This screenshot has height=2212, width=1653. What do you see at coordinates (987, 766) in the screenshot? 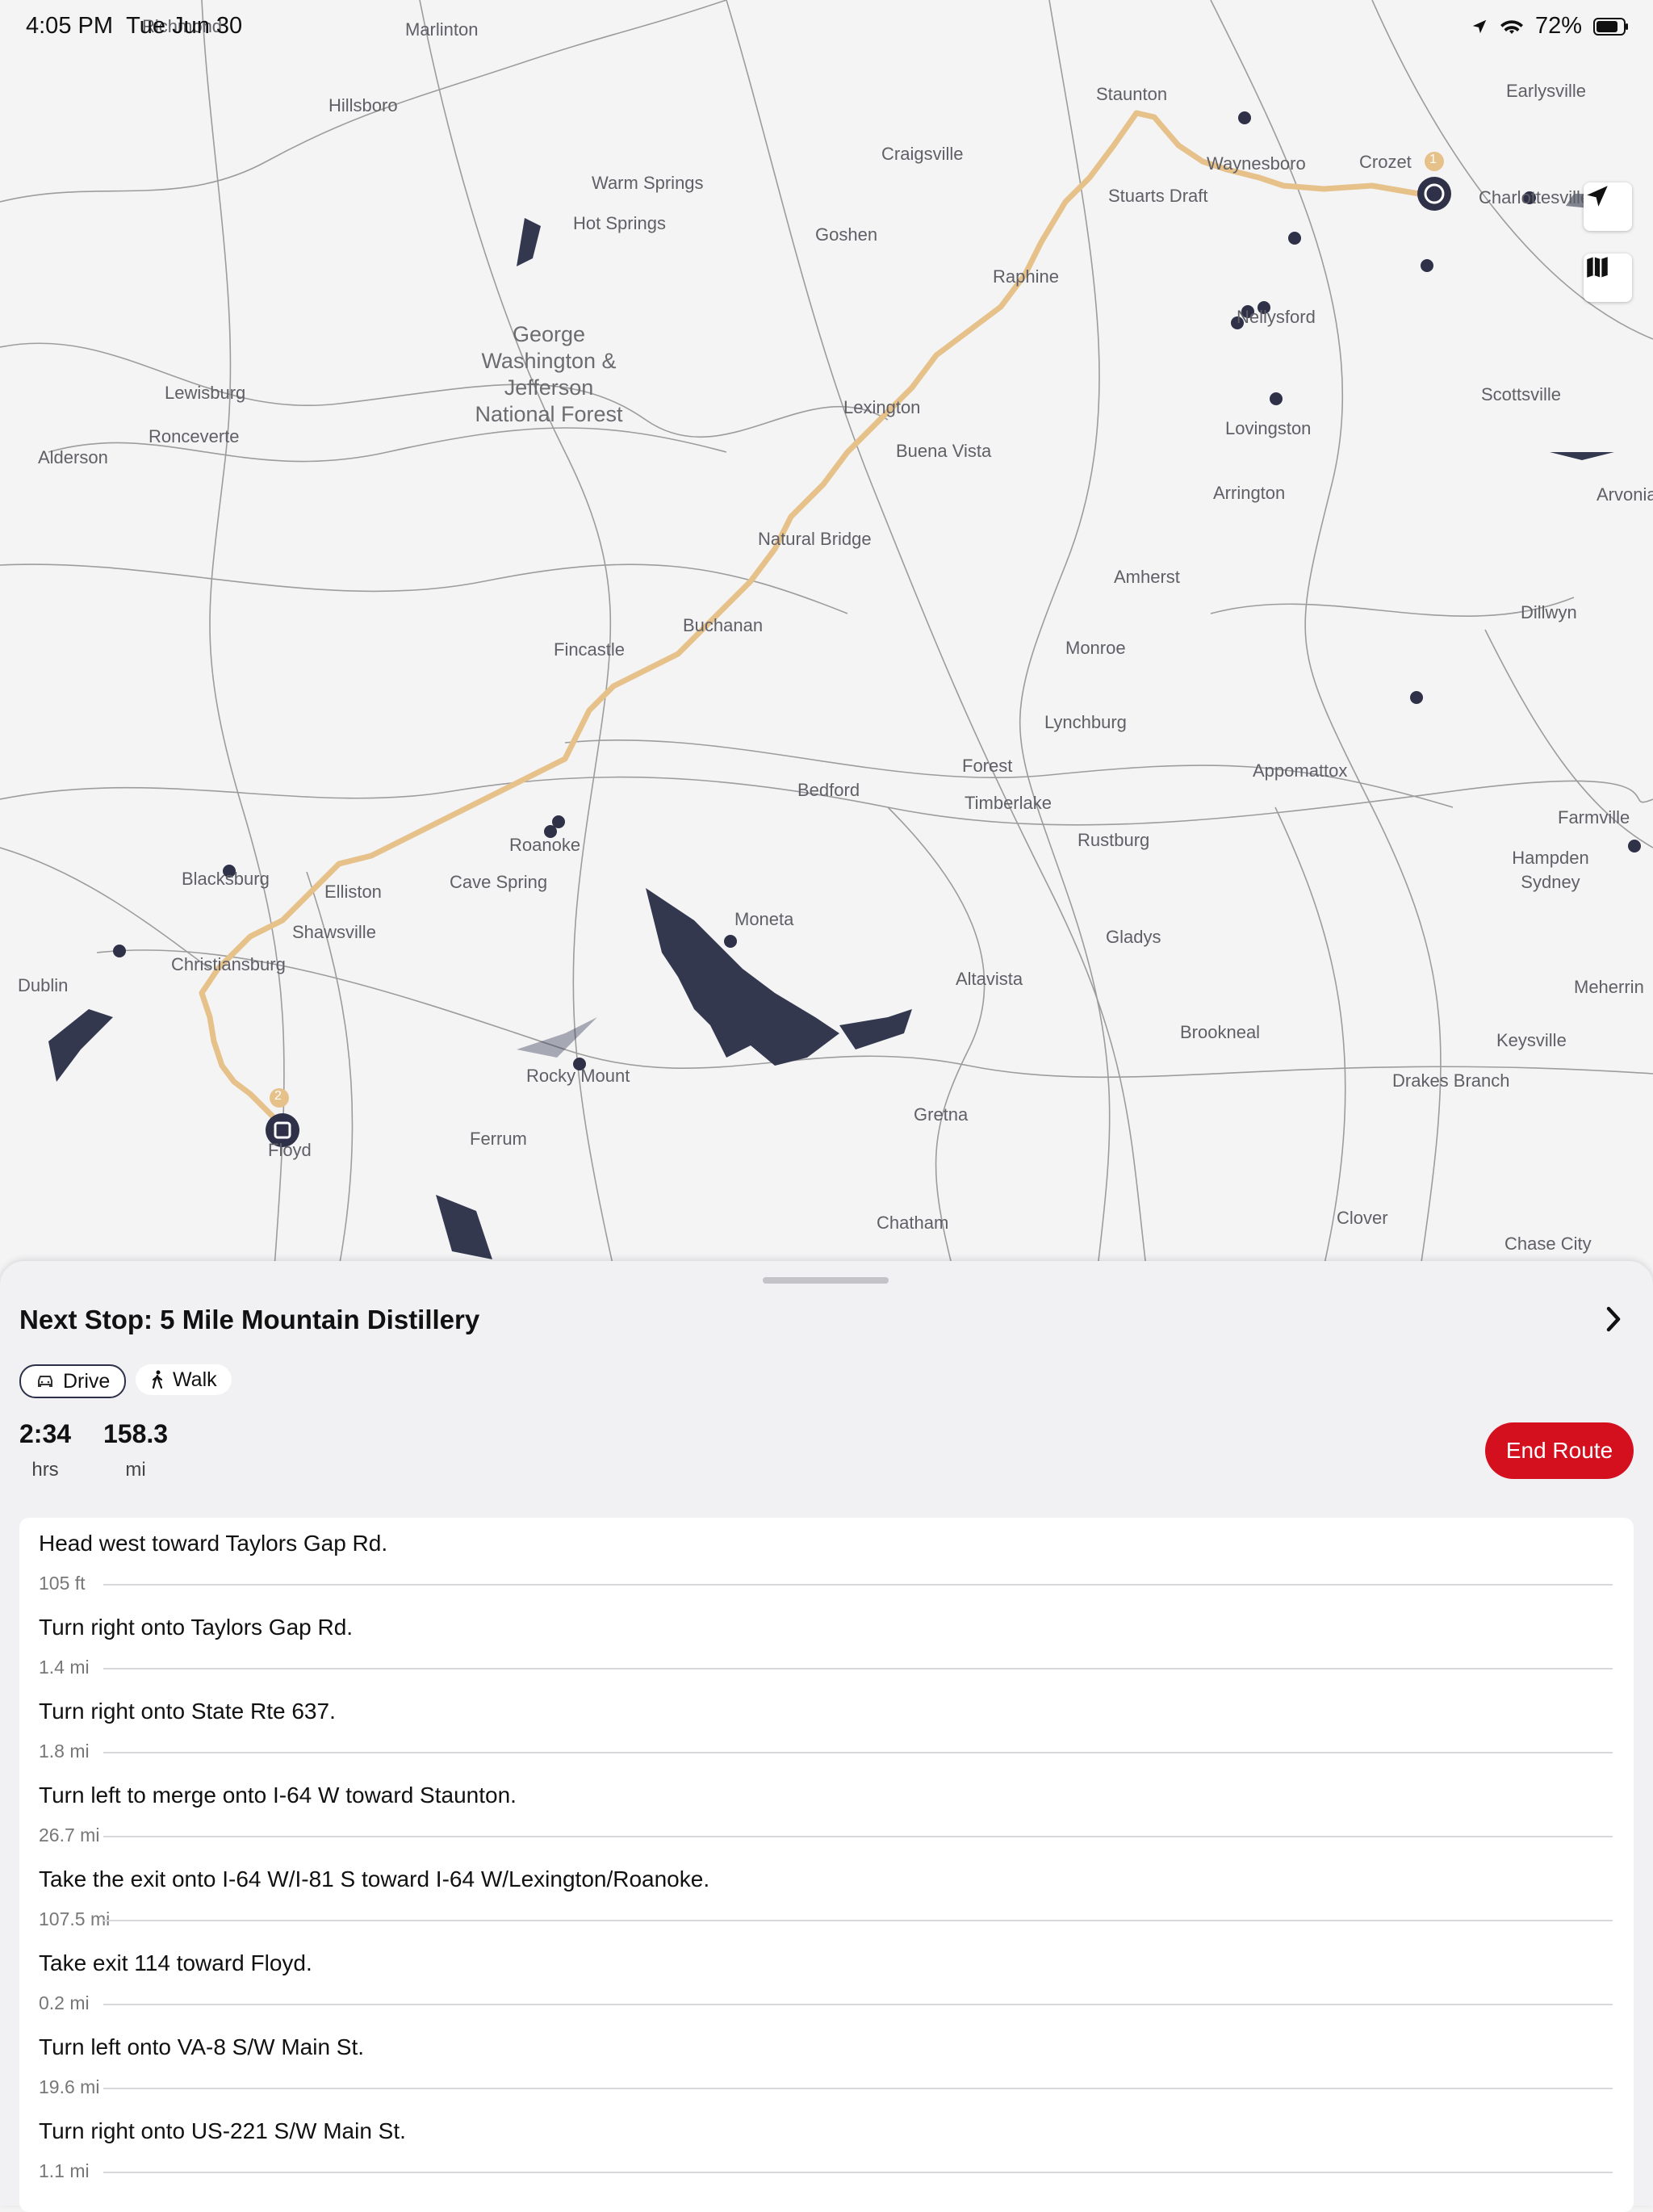
I see `map-label: Forest` at bounding box center [987, 766].